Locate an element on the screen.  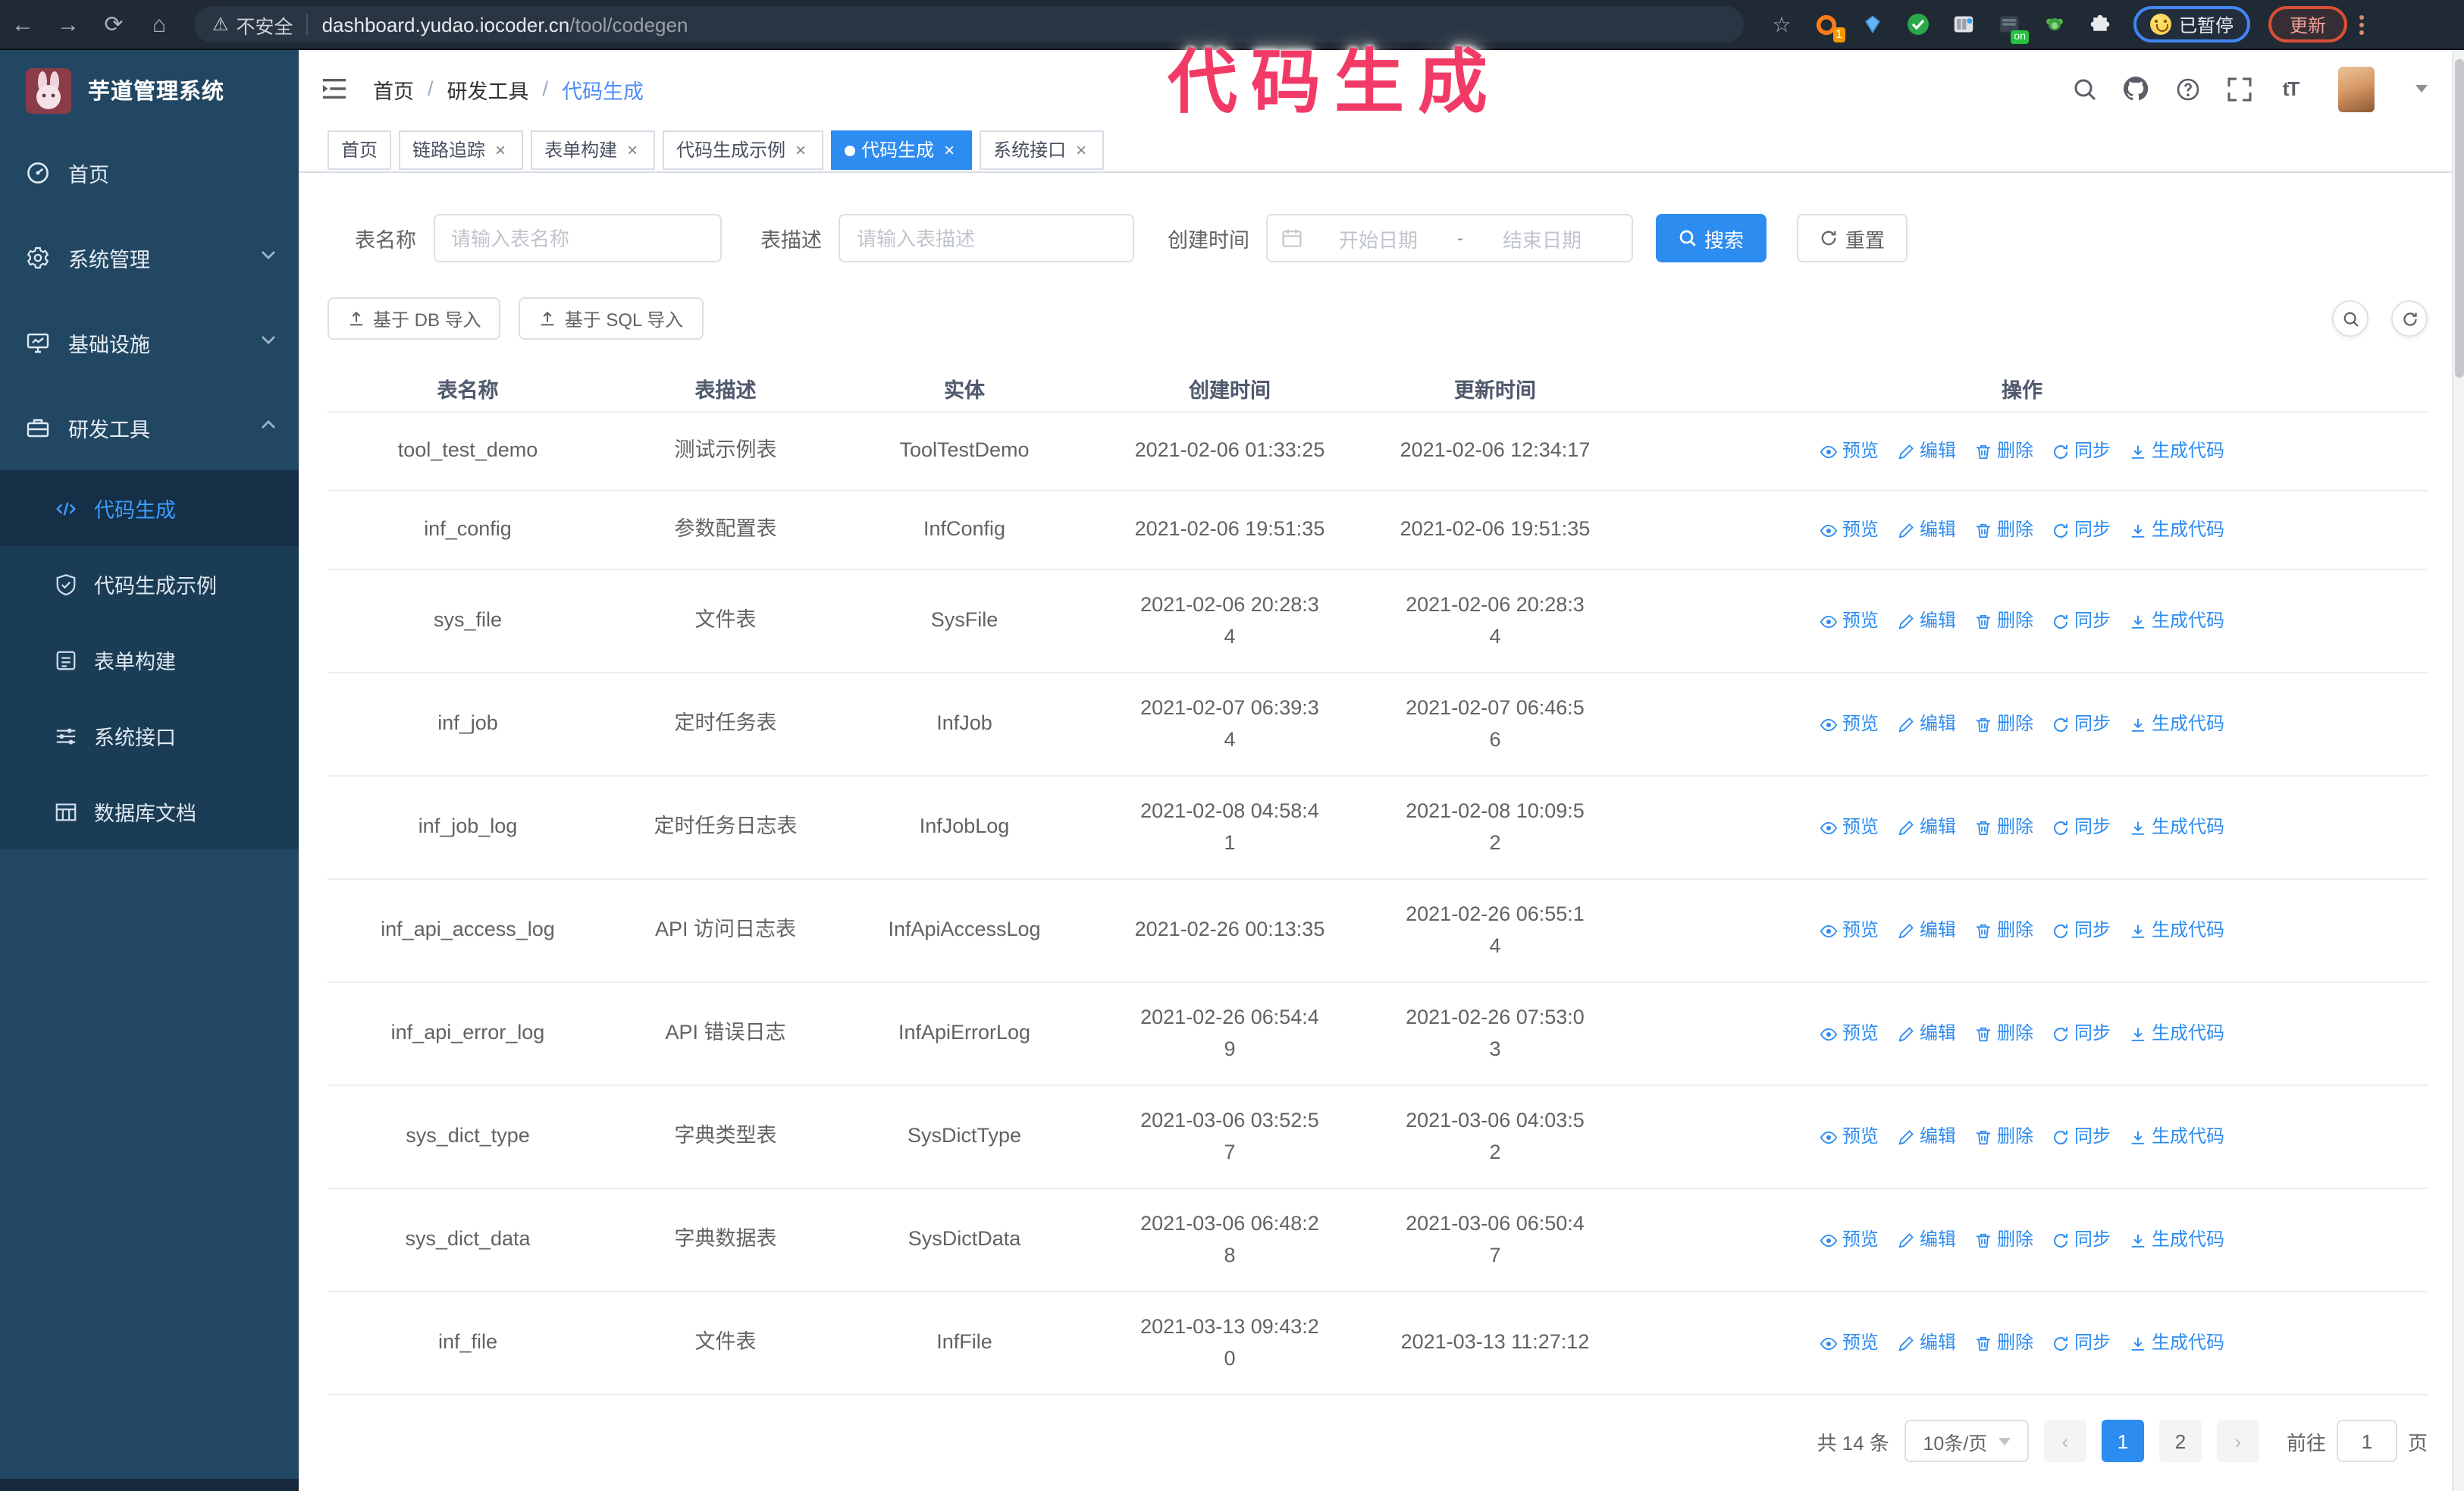
tab-trace: 链路追踪 × is located at coordinates (462, 150).